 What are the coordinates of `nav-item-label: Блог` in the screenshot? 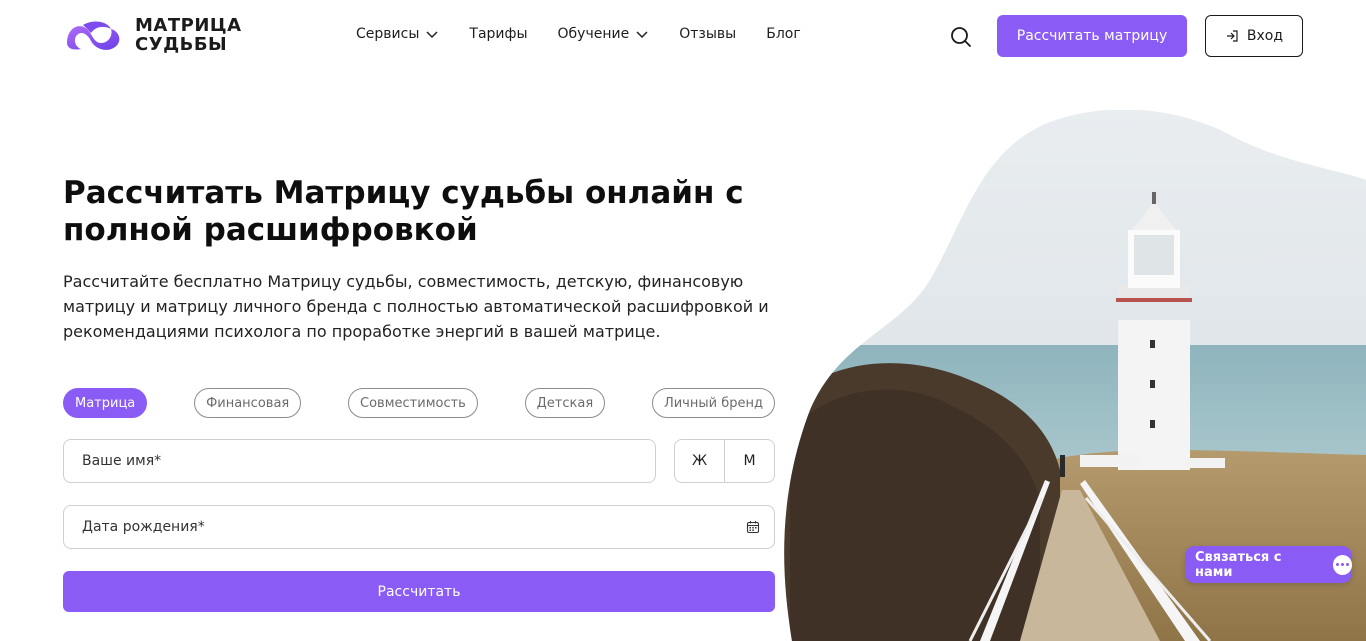 It's located at (783, 34).